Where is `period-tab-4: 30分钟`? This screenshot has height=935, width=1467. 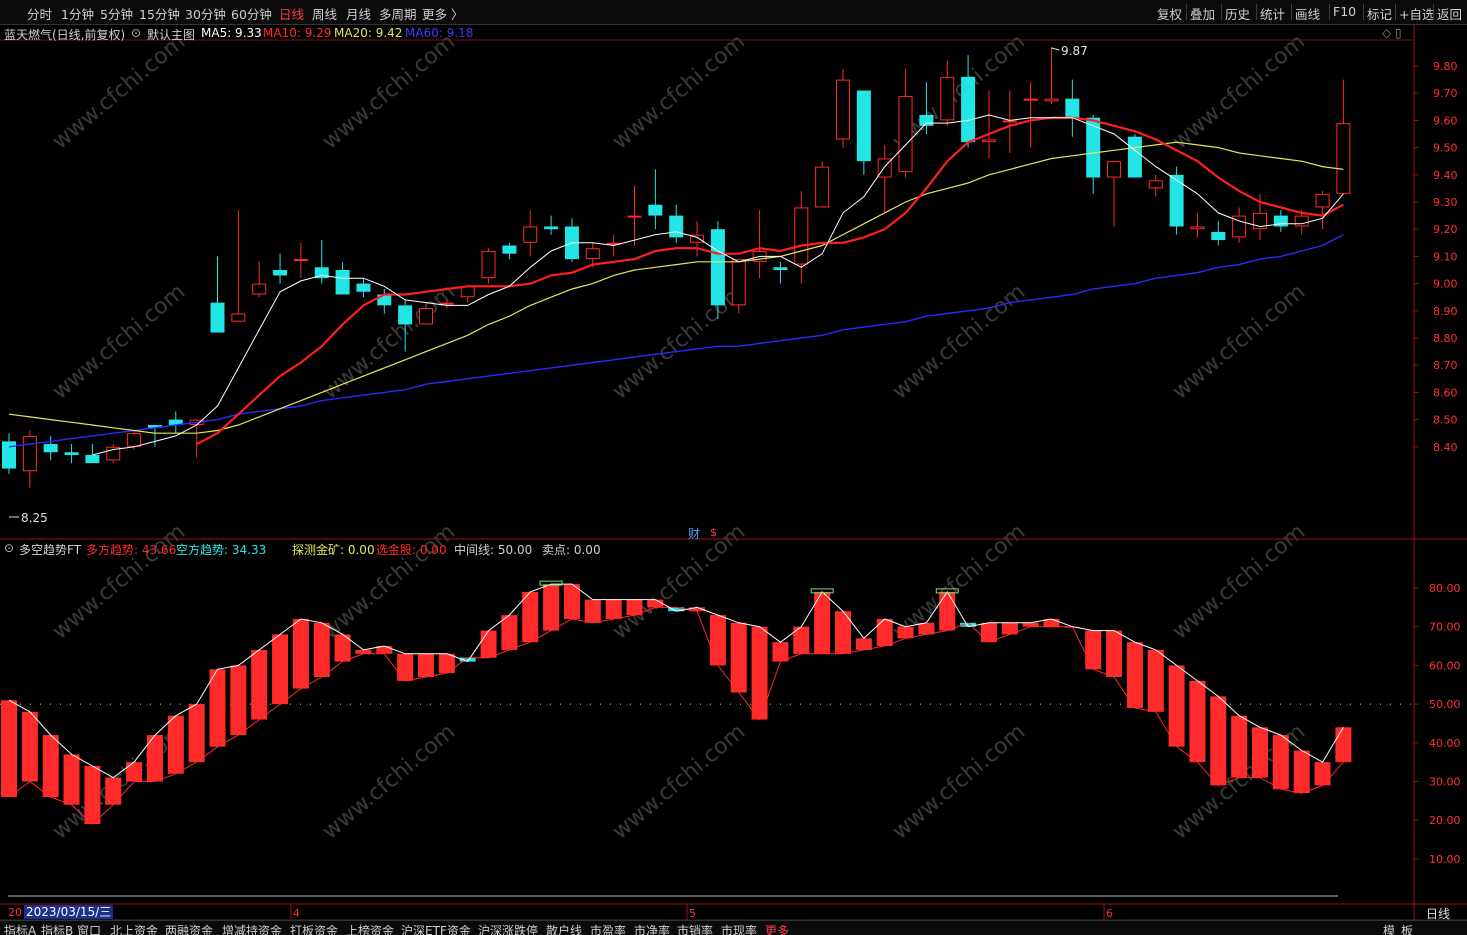
period-tab-4: 30分钟 is located at coordinates (205, 13).